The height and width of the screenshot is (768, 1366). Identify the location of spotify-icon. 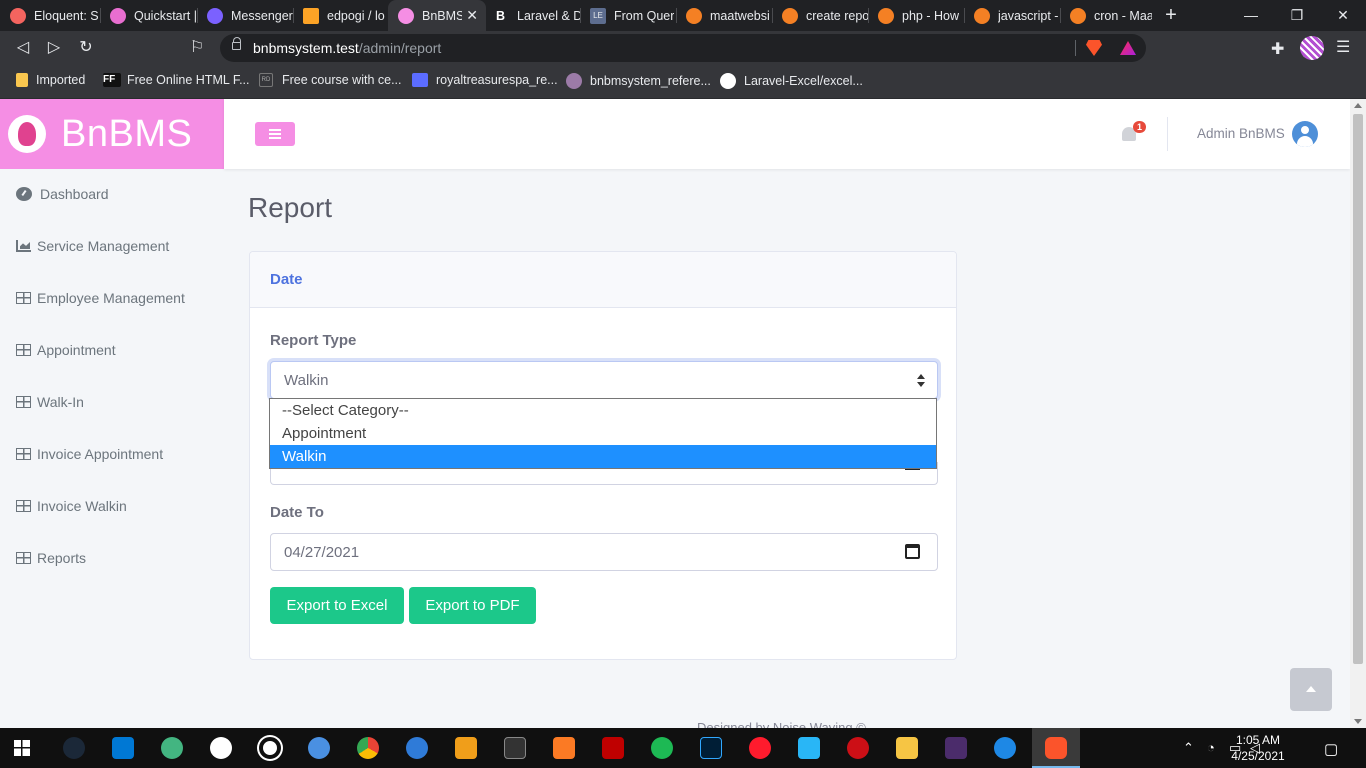
(662, 748).